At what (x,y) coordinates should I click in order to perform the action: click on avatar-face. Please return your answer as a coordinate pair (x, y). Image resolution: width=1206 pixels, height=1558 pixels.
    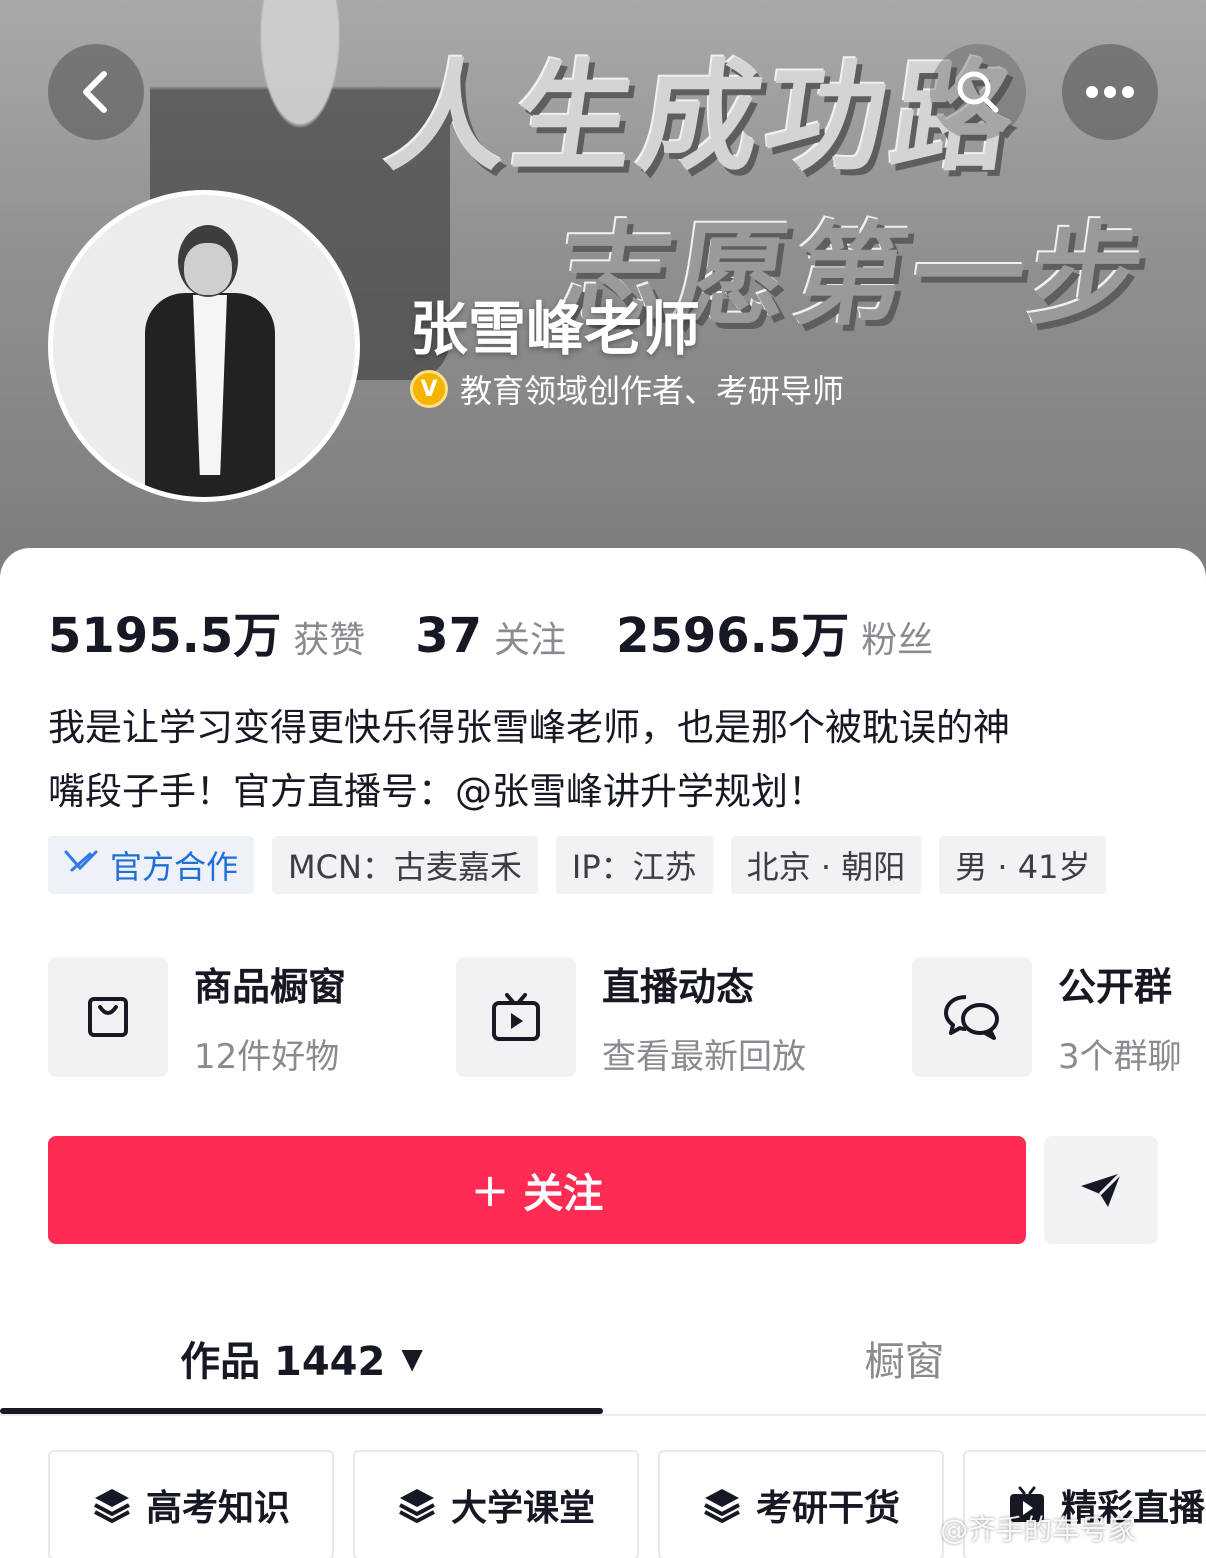
    Looking at the image, I should click on (208, 269).